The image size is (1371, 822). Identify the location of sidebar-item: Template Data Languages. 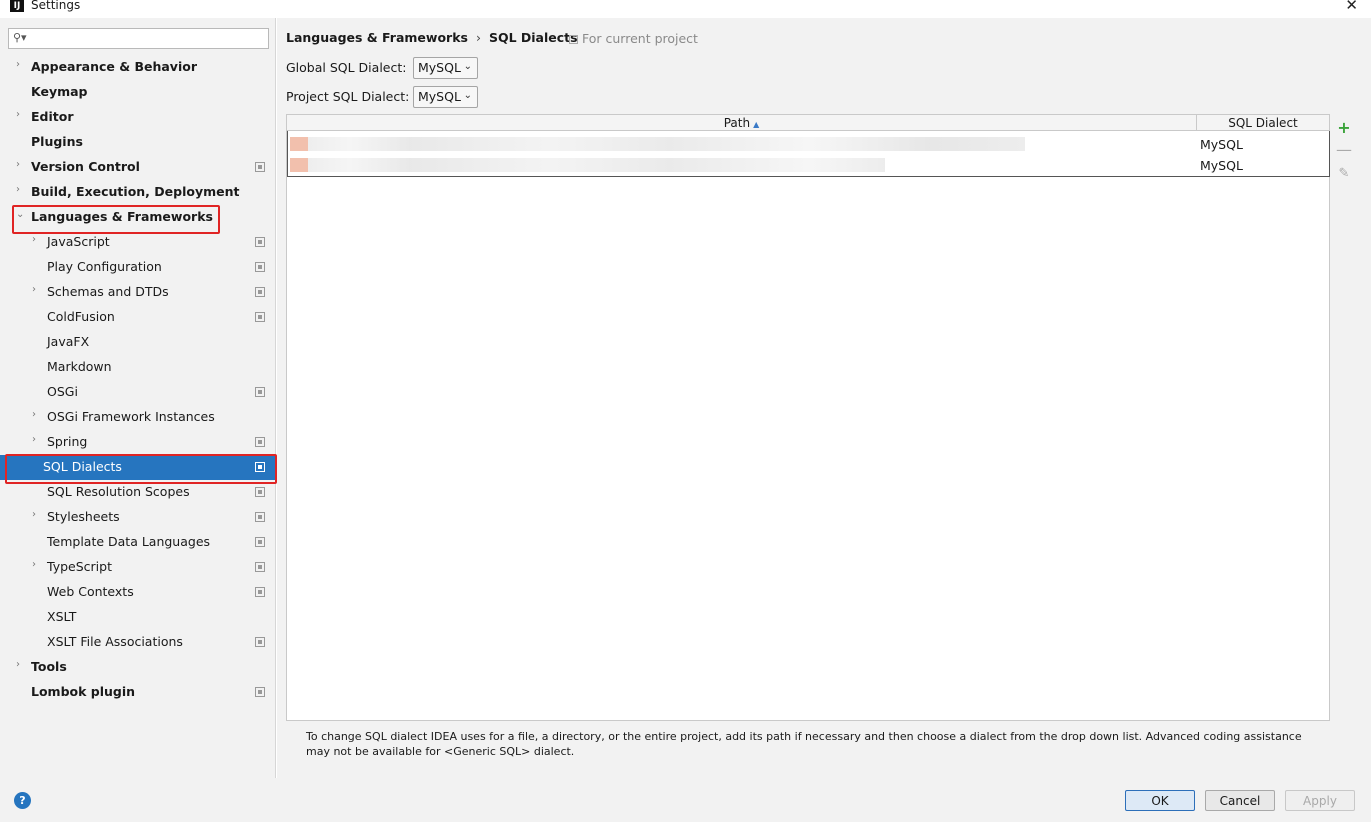
(138, 542).